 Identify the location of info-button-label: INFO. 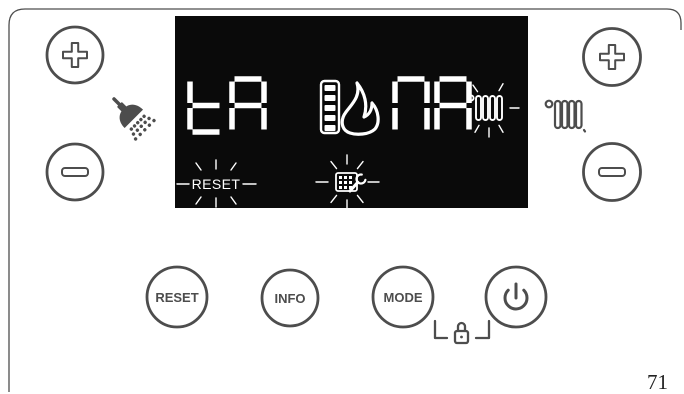
(289, 298).